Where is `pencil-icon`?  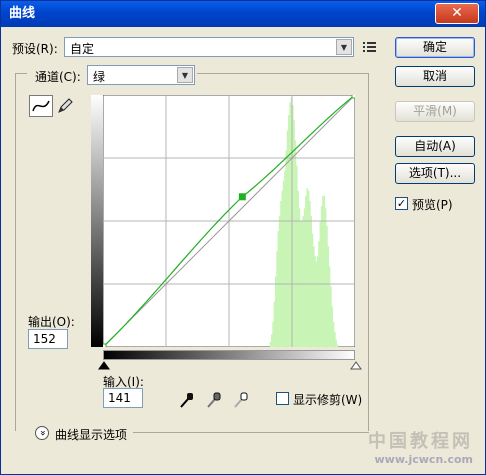 pencil-icon is located at coordinates (65, 106).